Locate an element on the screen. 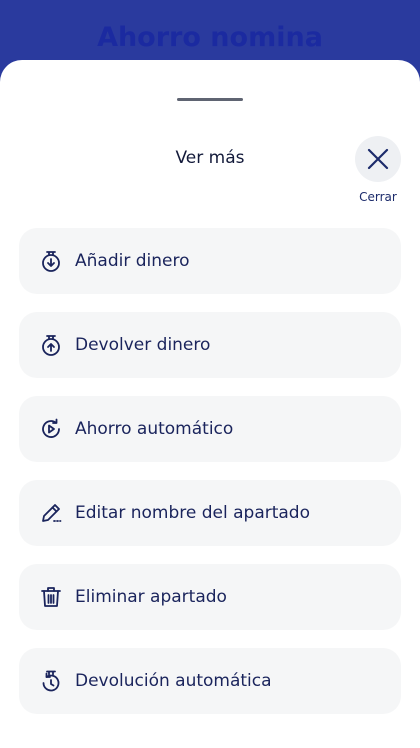 The image size is (420, 748). menu-item-label: Editar nombre del apartado is located at coordinates (193, 513).